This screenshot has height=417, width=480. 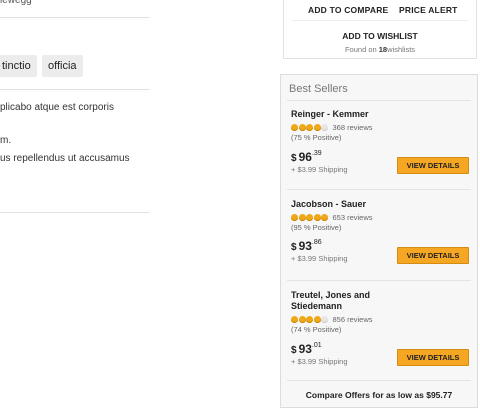 I want to click on price-alert-button: PRICE ALERT, so click(x=428, y=10).